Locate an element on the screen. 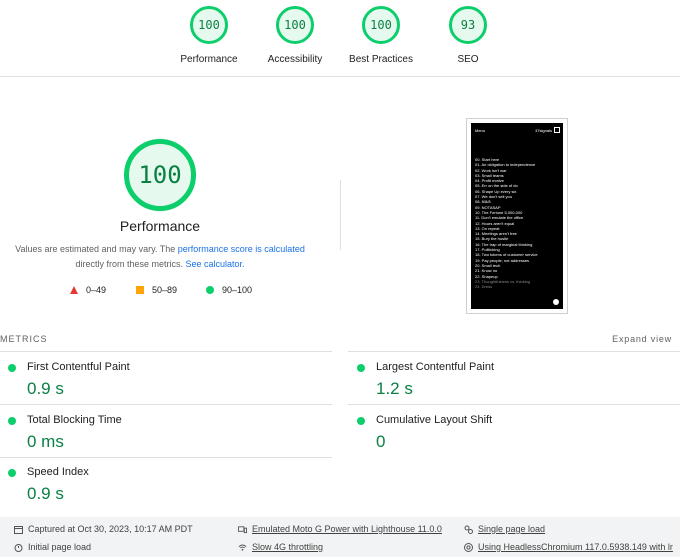 The width and height of the screenshot is (680, 557). metrics-heading: METRICS is located at coordinates (24, 339).